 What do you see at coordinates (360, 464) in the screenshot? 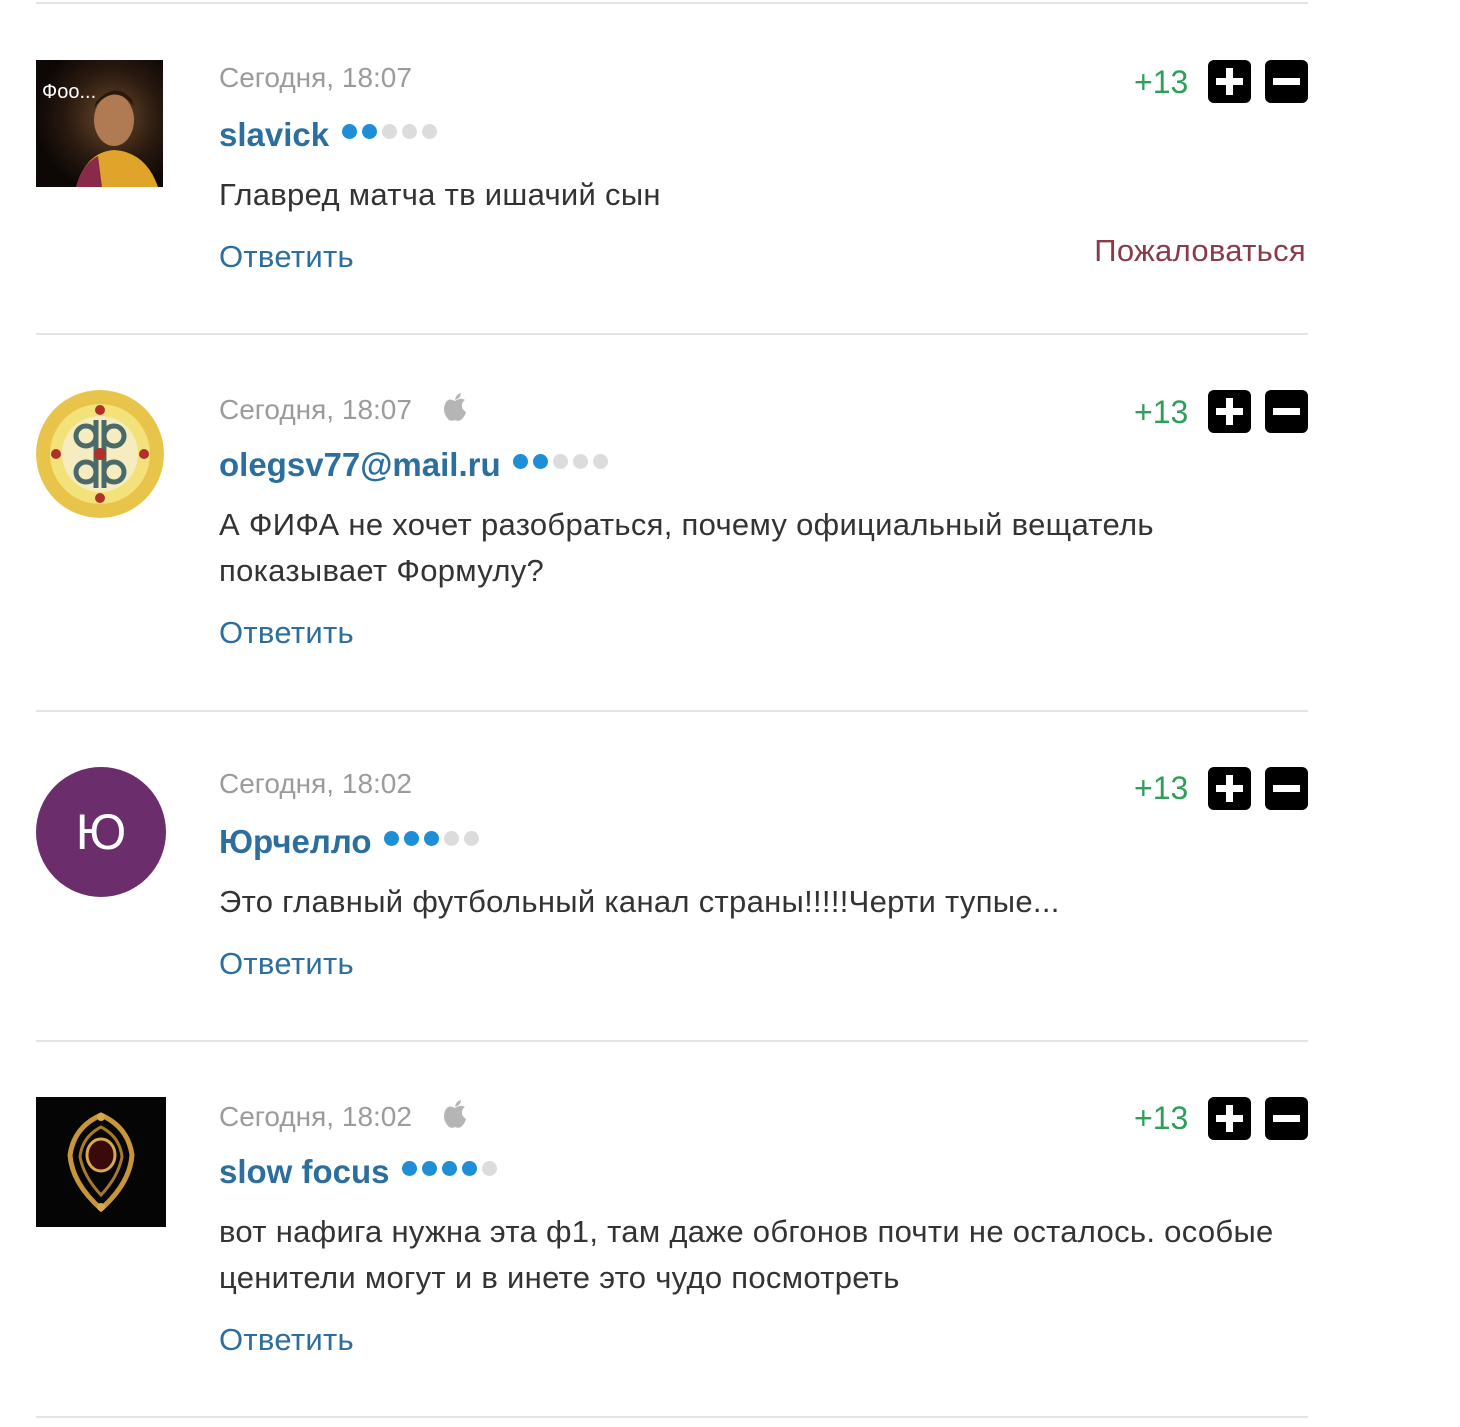
I see `author-name: olegsv77@mail.ru` at bounding box center [360, 464].